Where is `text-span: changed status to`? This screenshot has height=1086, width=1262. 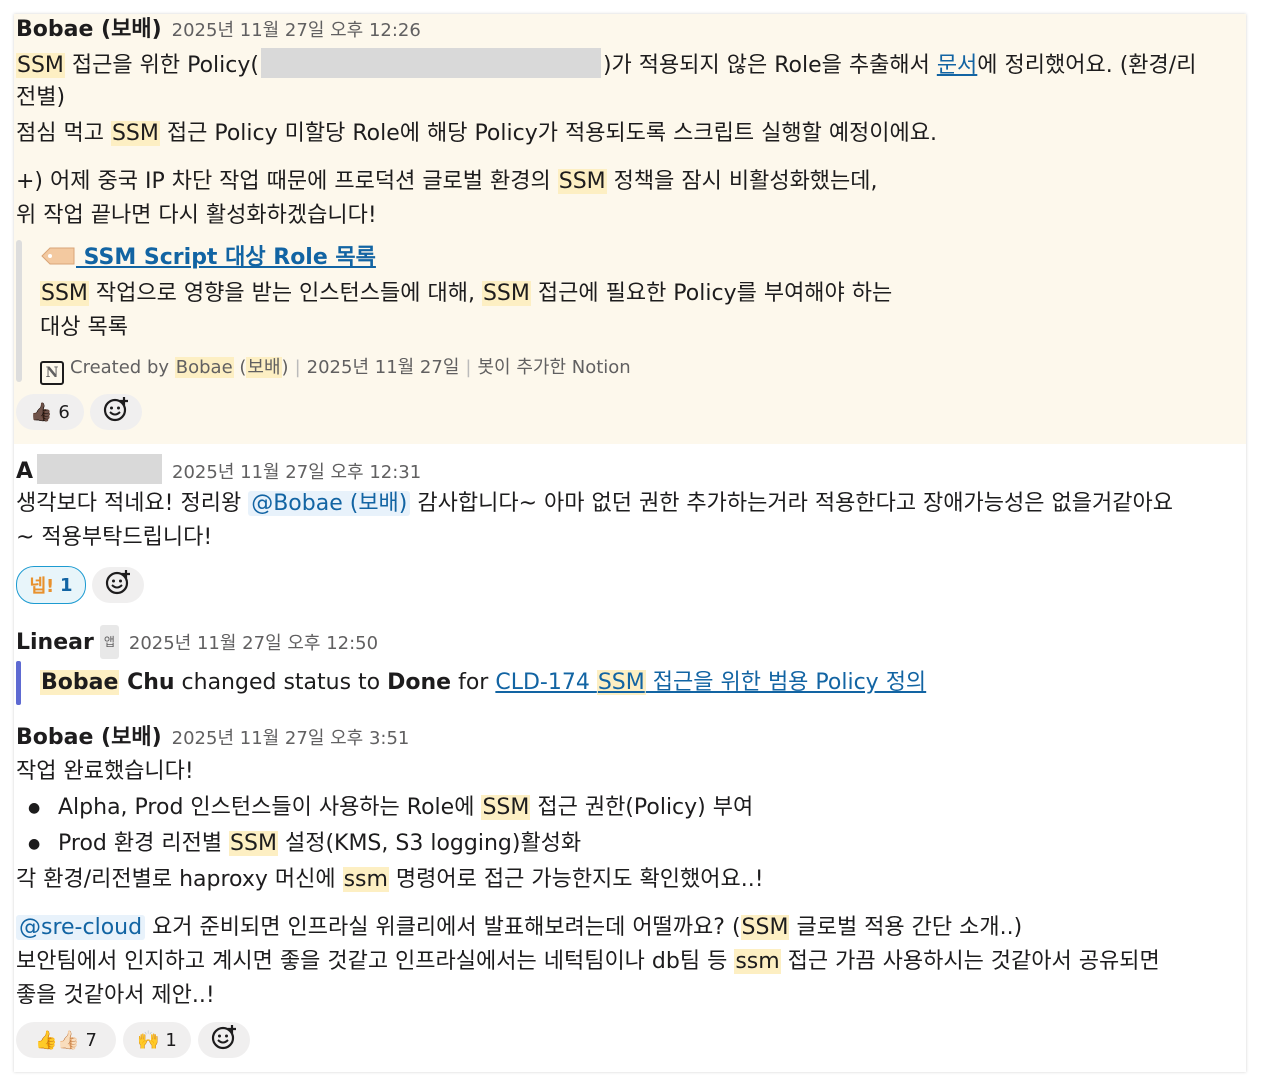 text-span: changed status to is located at coordinates (281, 682).